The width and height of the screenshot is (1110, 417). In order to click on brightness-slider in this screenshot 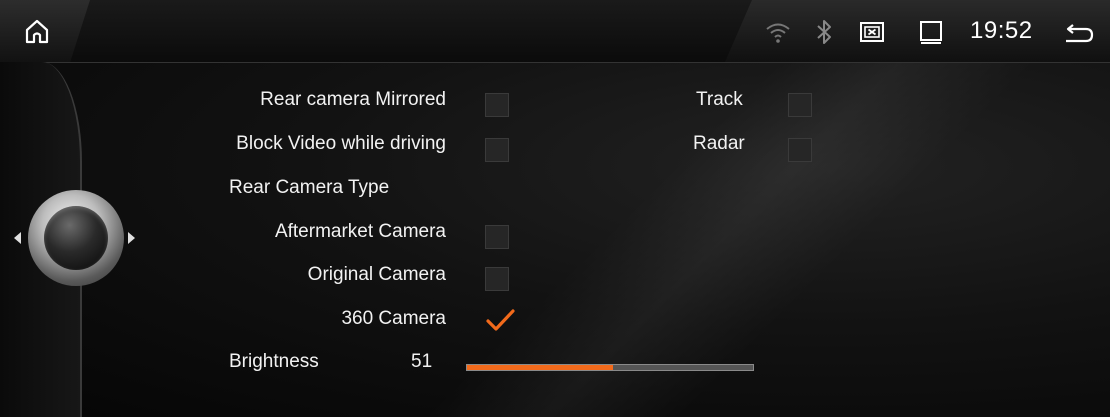, I will do `click(610, 367)`.